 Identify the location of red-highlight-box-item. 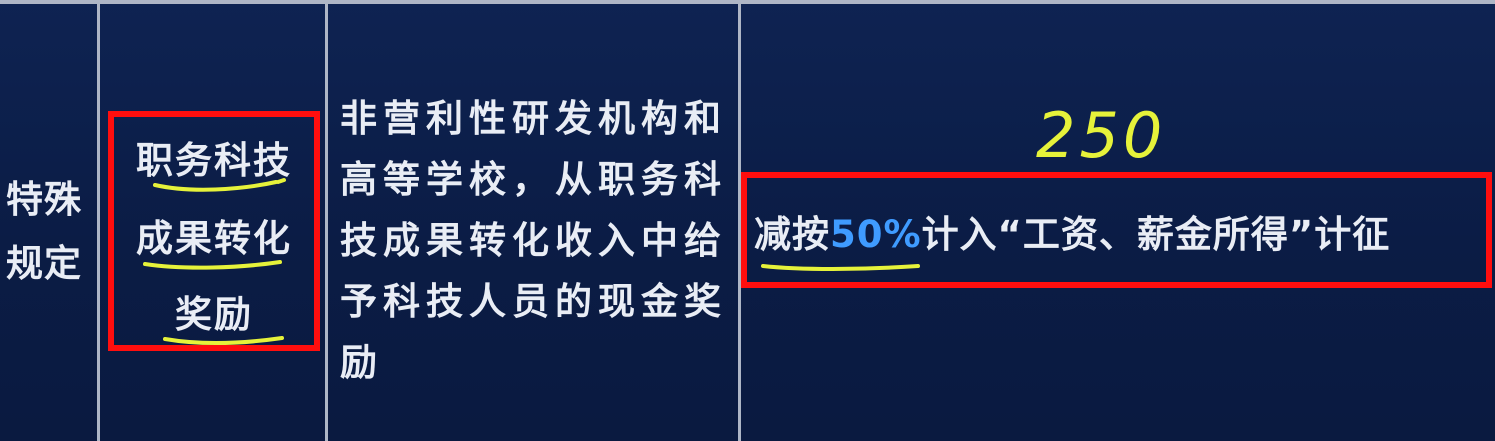
(214, 231).